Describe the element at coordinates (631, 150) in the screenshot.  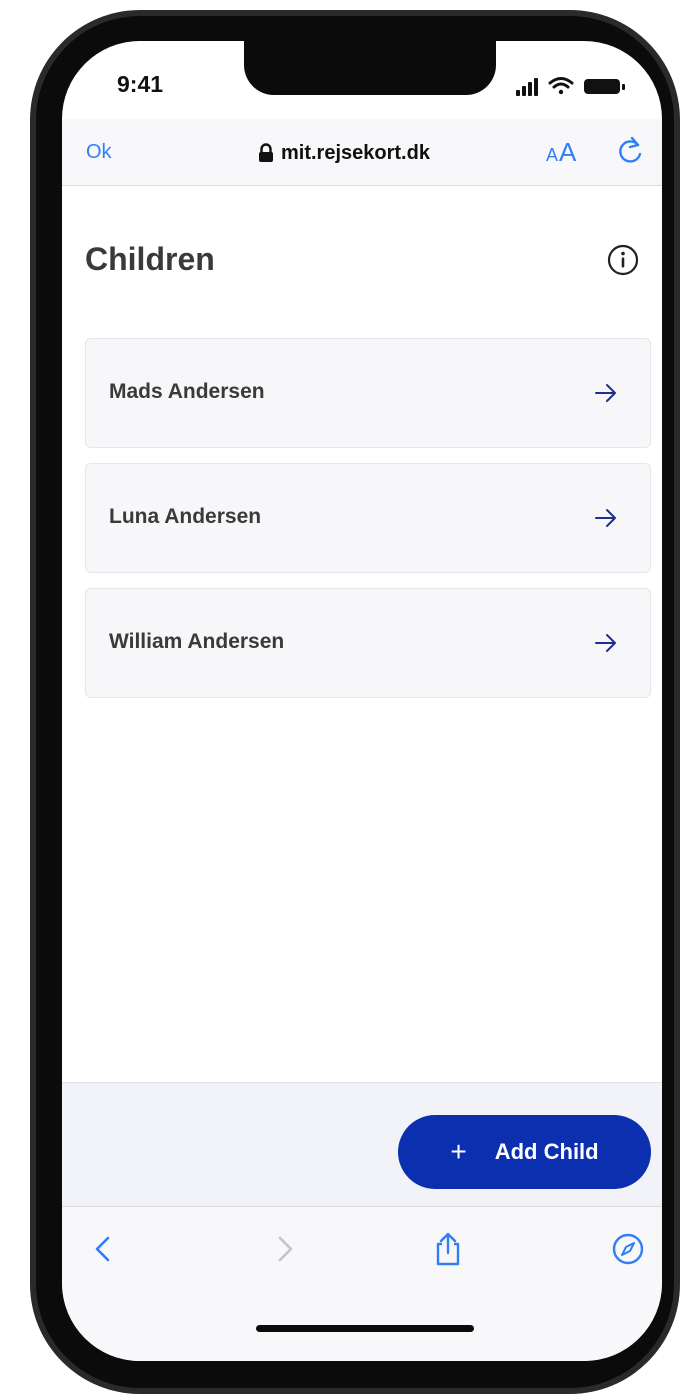
I see `reload-icon` at that location.